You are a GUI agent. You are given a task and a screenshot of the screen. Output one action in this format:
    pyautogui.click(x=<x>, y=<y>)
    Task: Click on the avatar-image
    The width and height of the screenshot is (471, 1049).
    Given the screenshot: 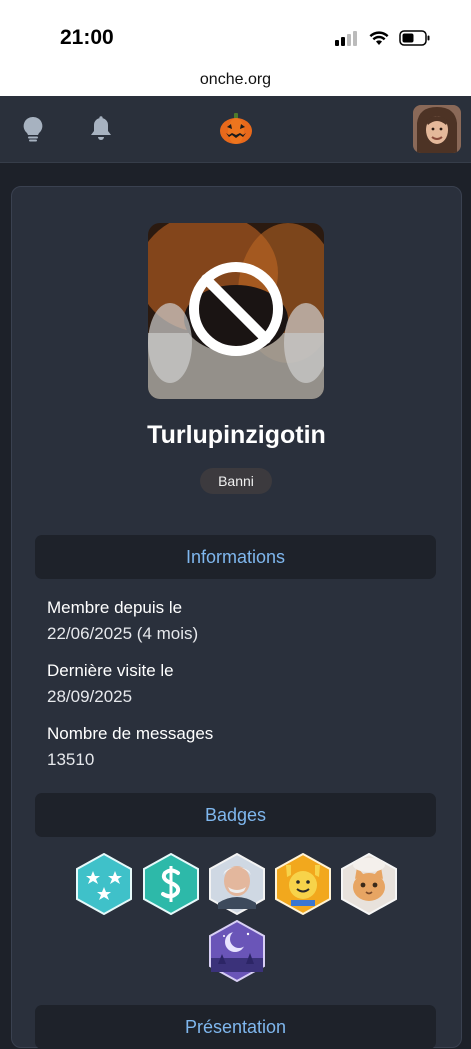 What is the action you would take?
    pyautogui.click(x=437, y=129)
    